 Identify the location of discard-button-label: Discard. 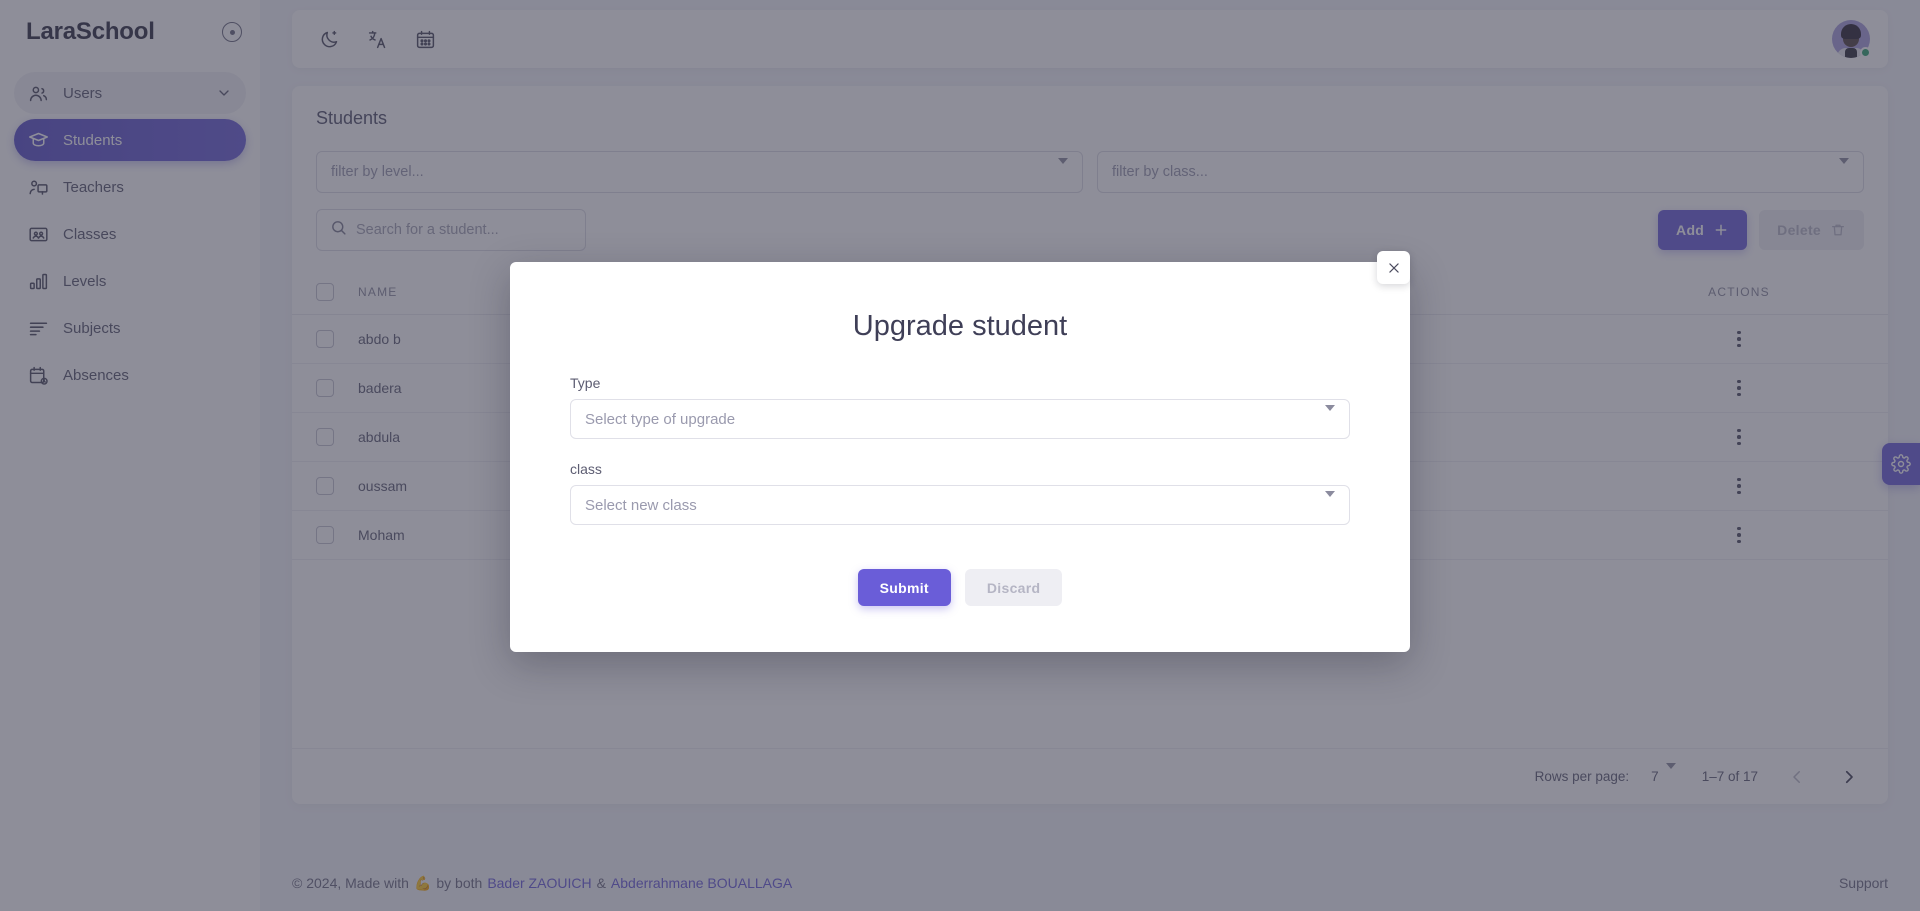
(1013, 587).